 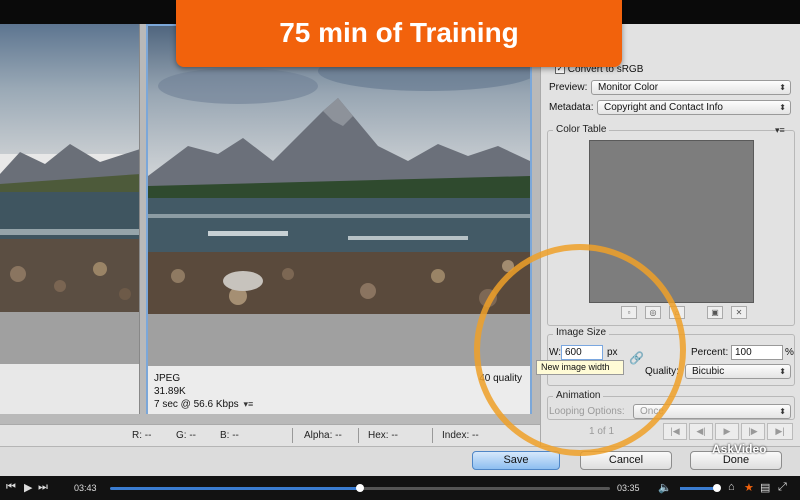 I want to click on preview-label: Preview:, so click(x=568, y=87).